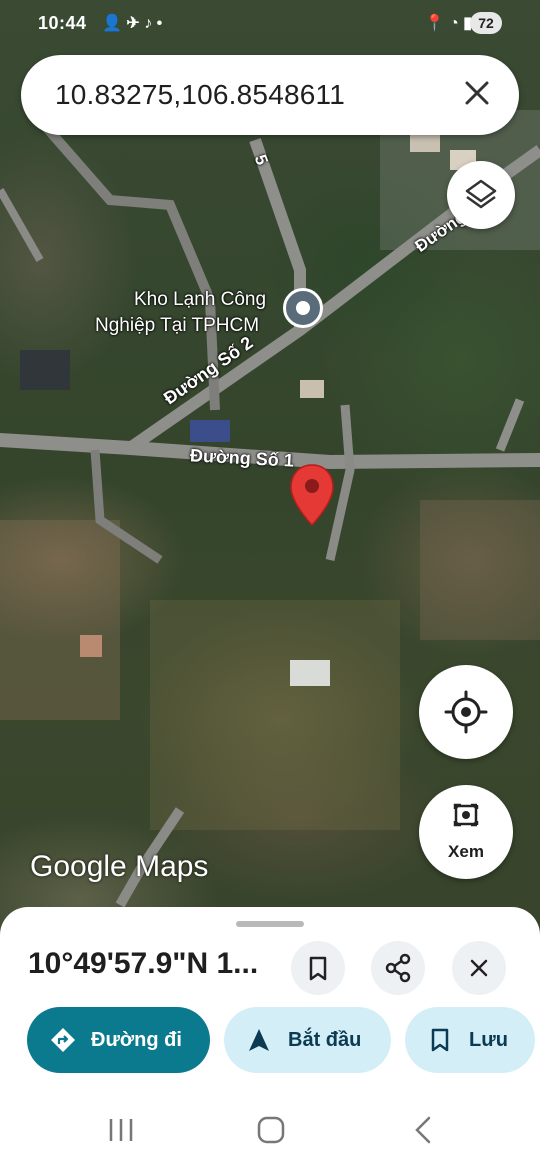  I want to click on drag-handle, so click(270, 924).